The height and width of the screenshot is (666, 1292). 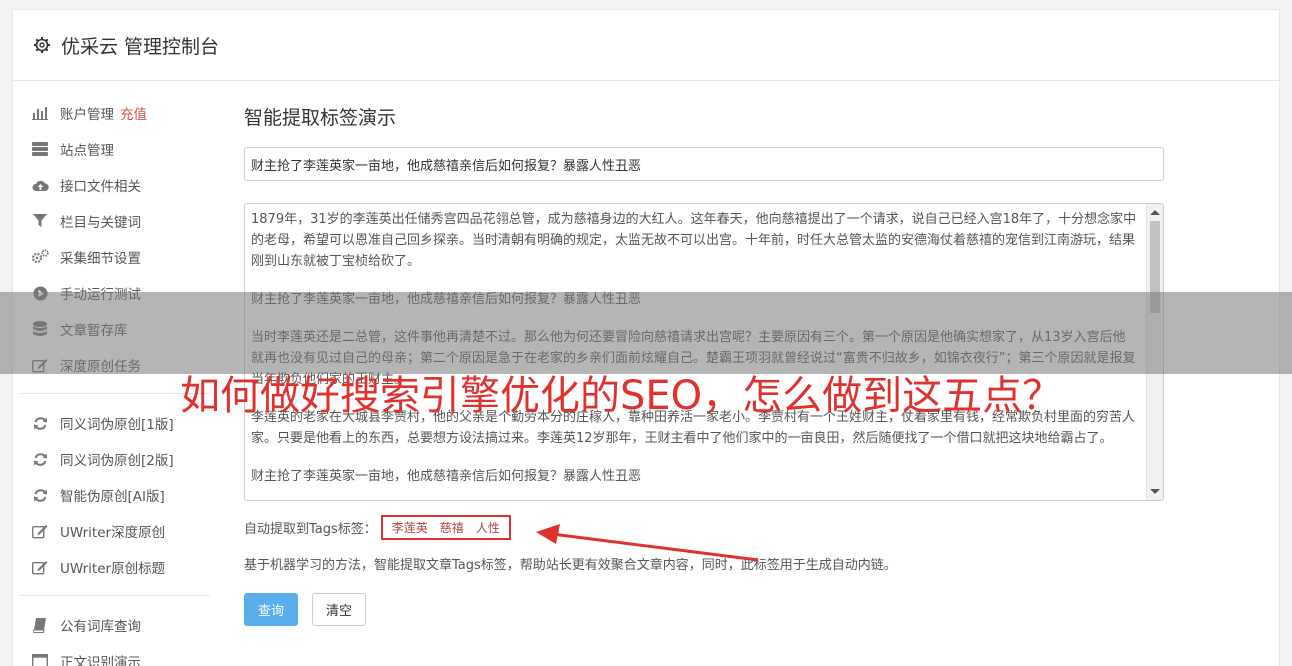 I want to click on sidebar-item: 智能伪原创[AI版], so click(x=115, y=495).